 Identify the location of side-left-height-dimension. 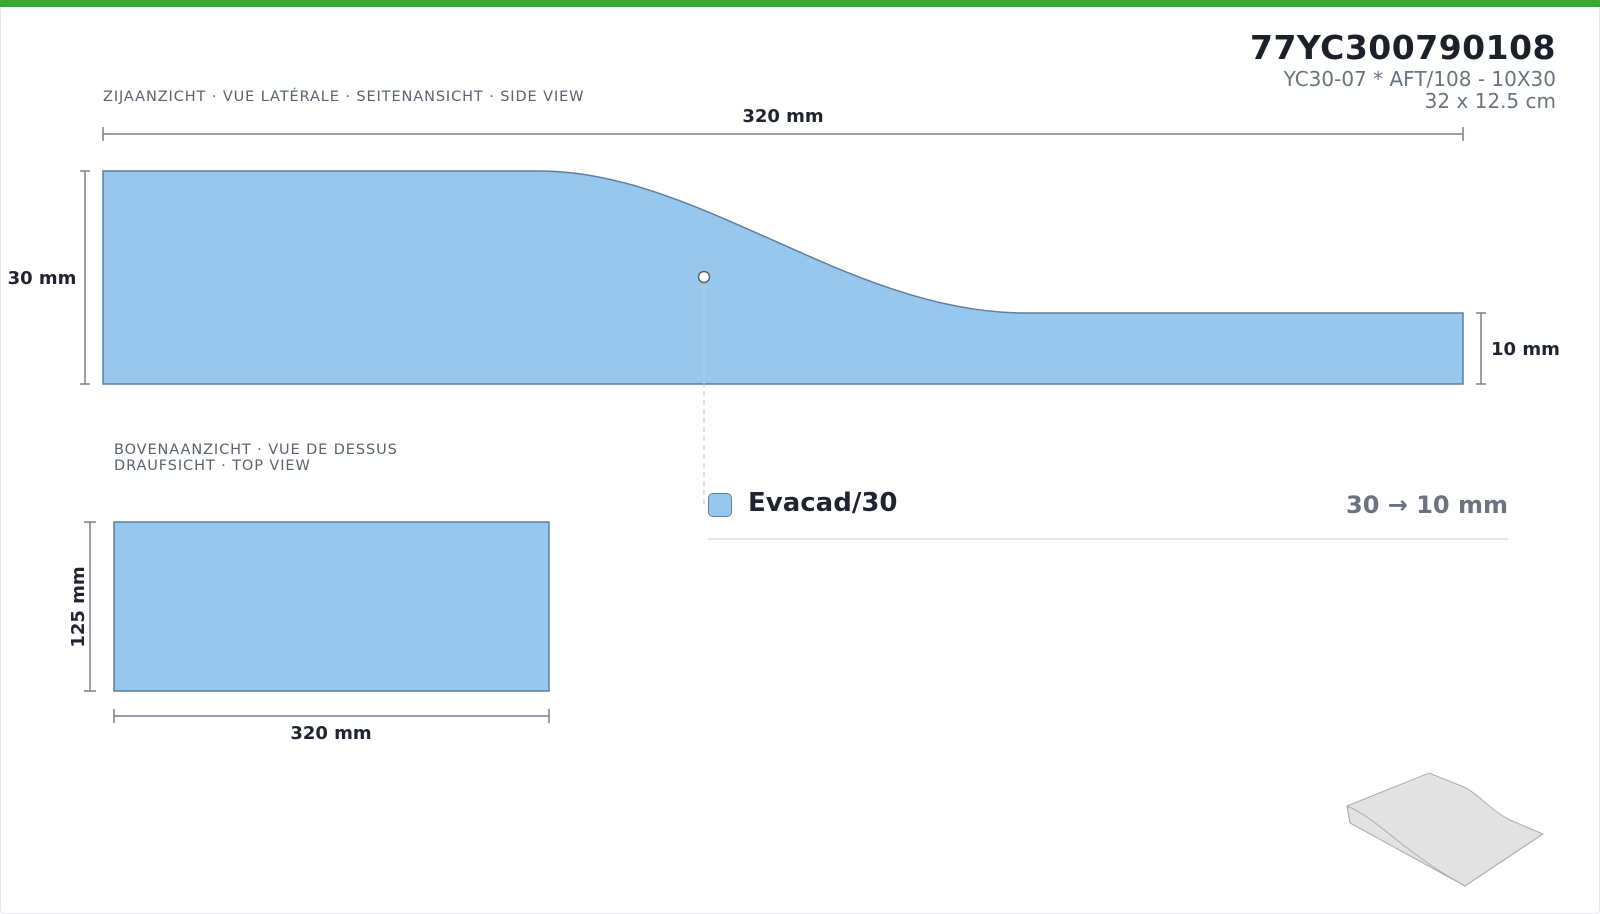
(85, 277).